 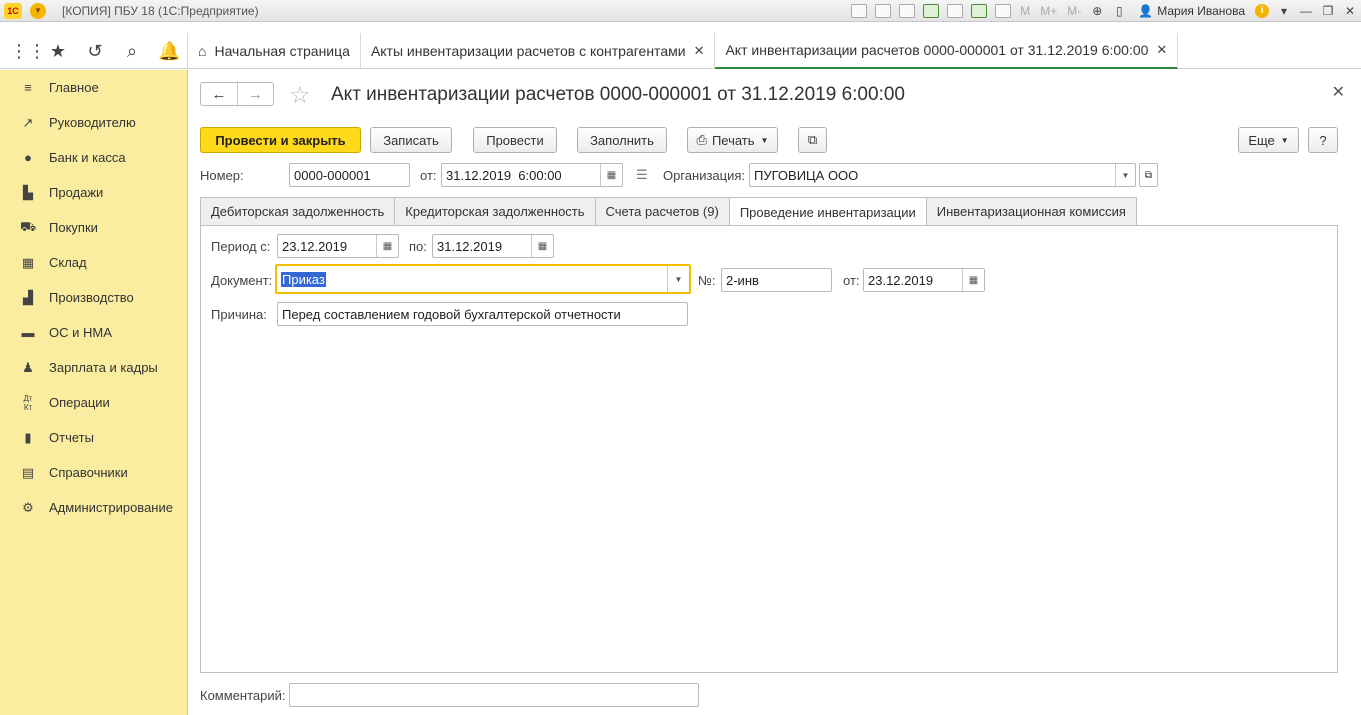 What do you see at coordinates (515, 140) in the screenshot?
I see `post-button: Провести` at bounding box center [515, 140].